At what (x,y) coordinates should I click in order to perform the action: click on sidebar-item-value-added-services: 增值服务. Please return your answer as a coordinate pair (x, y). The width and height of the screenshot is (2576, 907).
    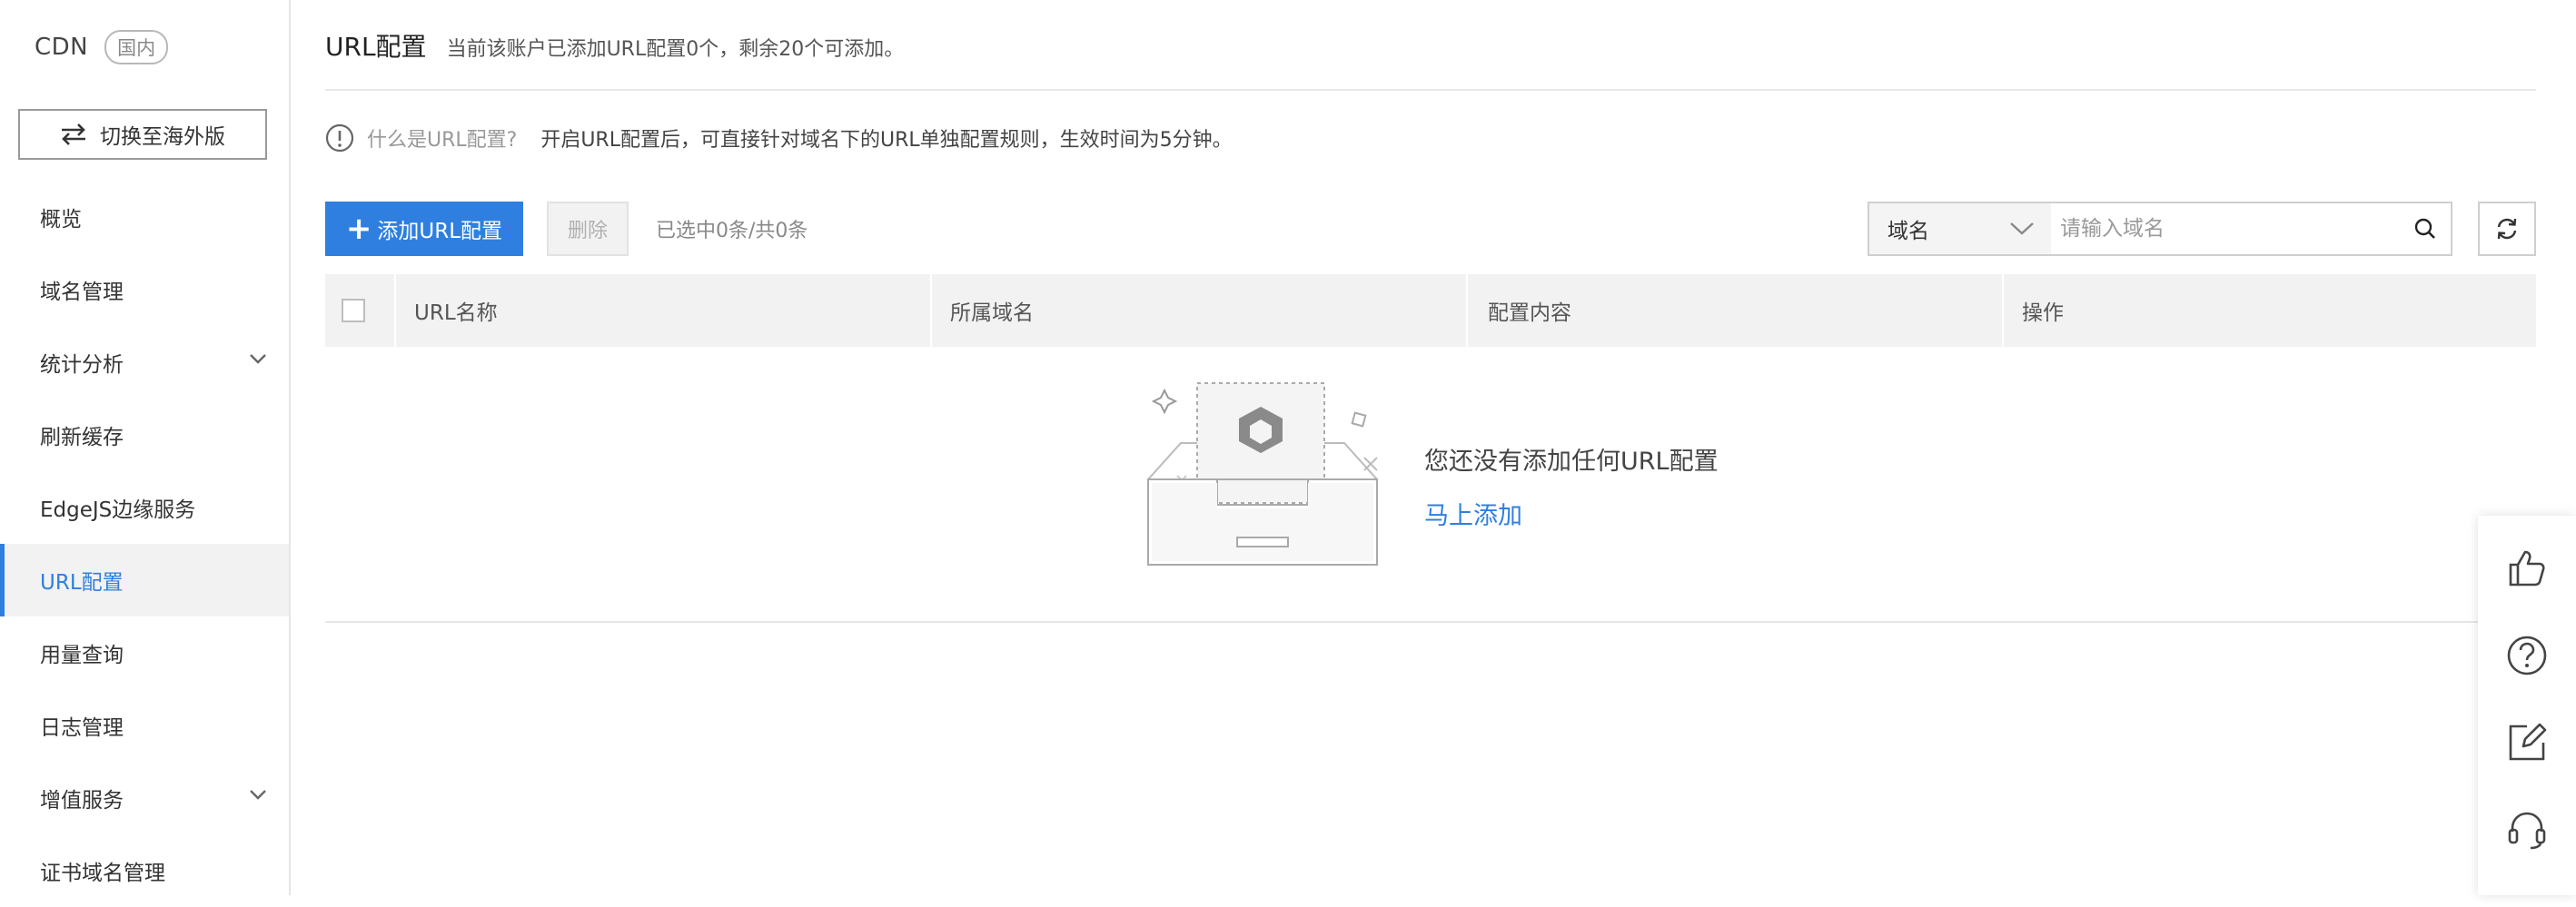
    Looking at the image, I should click on (144, 798).